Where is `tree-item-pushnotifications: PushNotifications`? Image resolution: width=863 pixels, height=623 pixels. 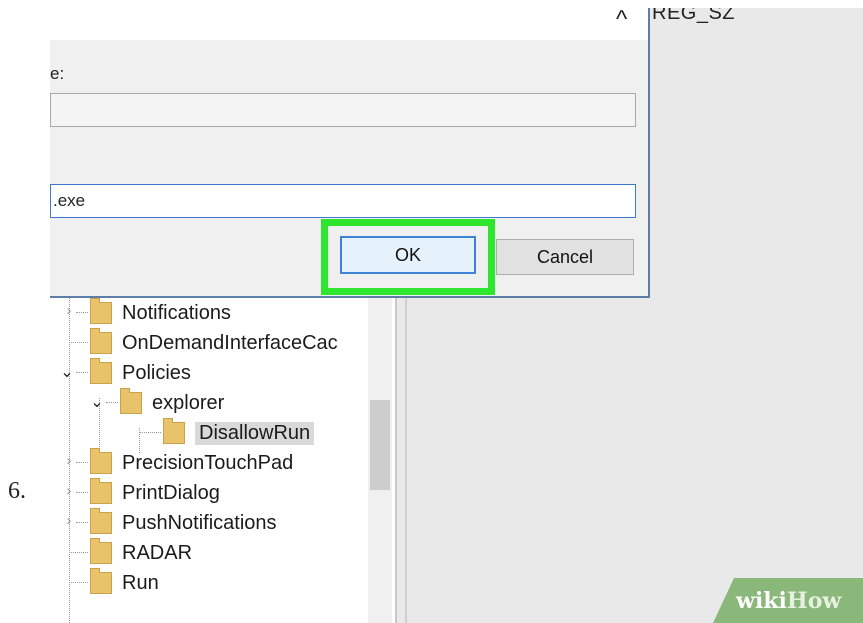
tree-item-pushnotifications: PushNotifications is located at coordinates (183, 523).